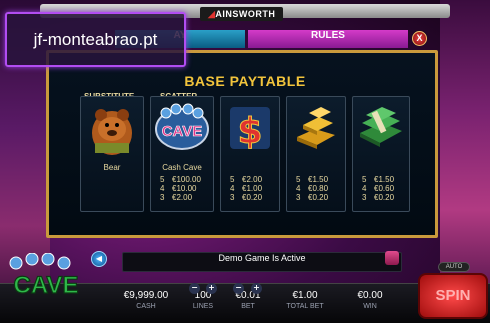 The width and height of the screenshot is (490, 323). Describe the element at coordinates (112, 167) in the screenshot. I see `symbol-name-bear: Bear` at that location.